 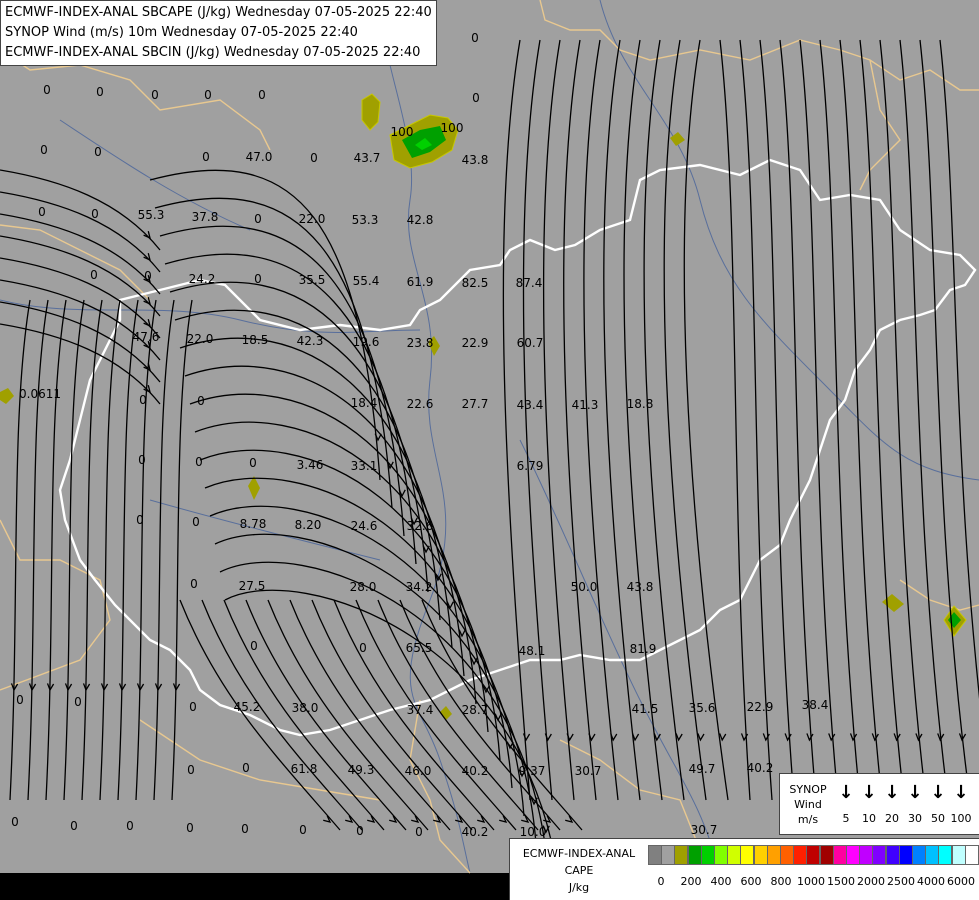 What do you see at coordinates (901, 881) in the screenshot?
I see `cape-tick-label: 2500` at bounding box center [901, 881].